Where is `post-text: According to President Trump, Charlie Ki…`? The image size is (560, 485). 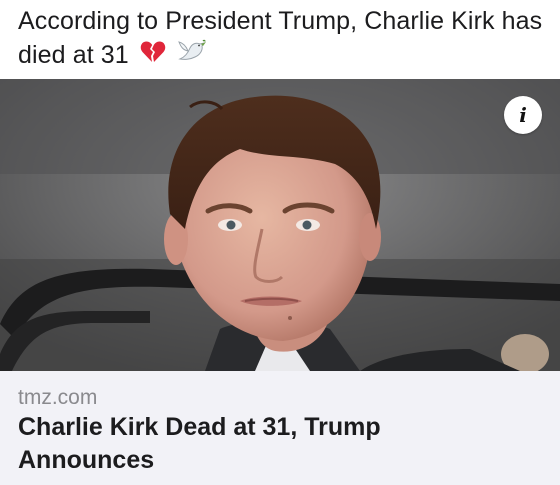
post-text: According to President Trump, Charlie Ki… is located at coordinates (280, 38).